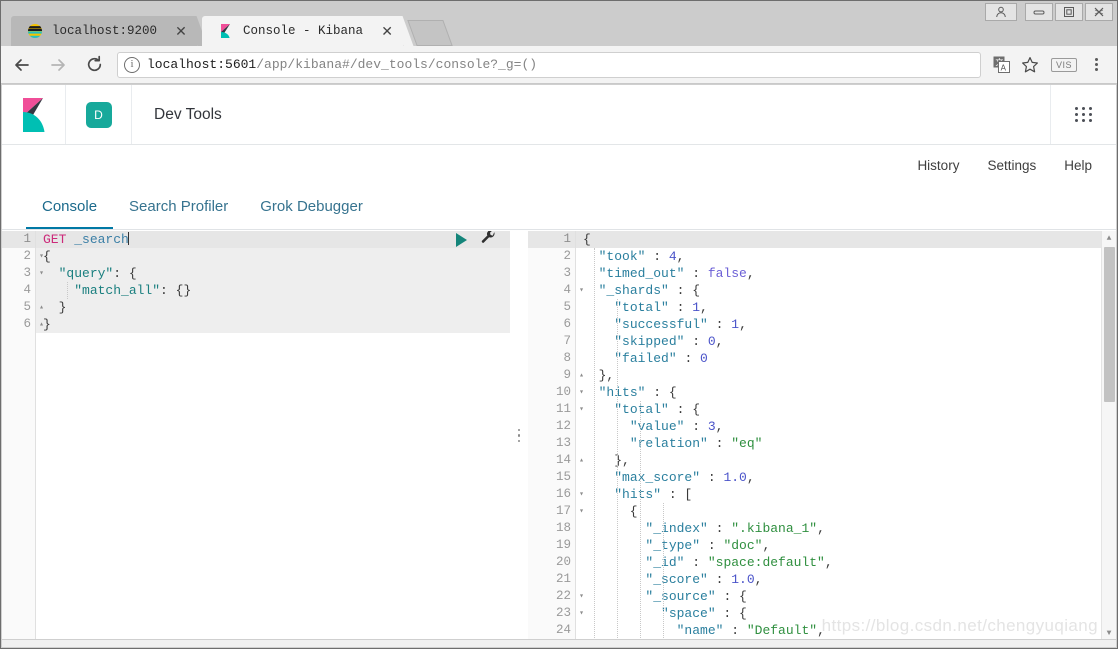 The image size is (1118, 649). I want to click on tab-console: Console, so click(70, 207).